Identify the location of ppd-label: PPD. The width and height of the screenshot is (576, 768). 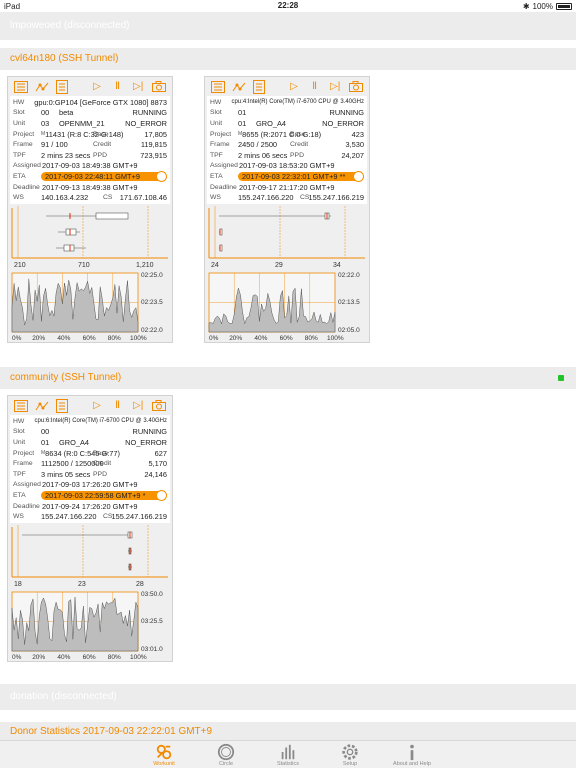
(297, 155).